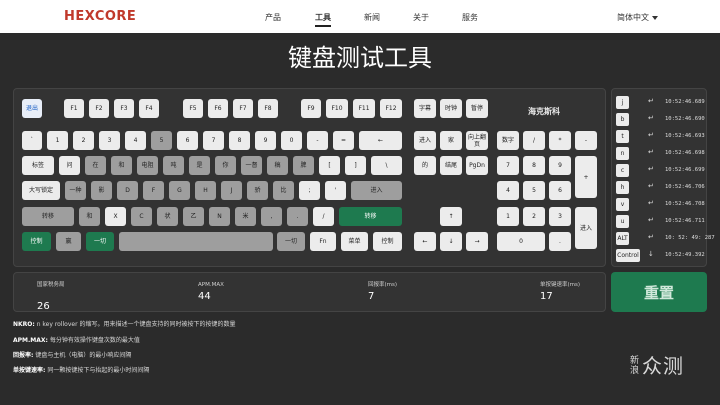 The width and height of the screenshot is (720, 405). What do you see at coordinates (560, 216) in the screenshot?
I see `key-num-3: 3` at bounding box center [560, 216].